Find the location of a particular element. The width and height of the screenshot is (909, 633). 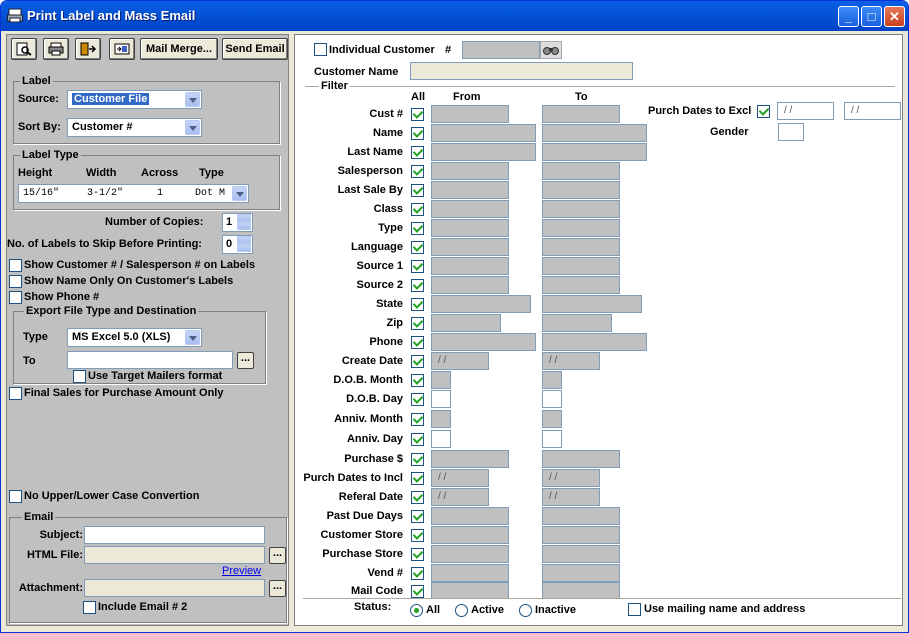

include-email2-checkbox is located at coordinates (89, 607).